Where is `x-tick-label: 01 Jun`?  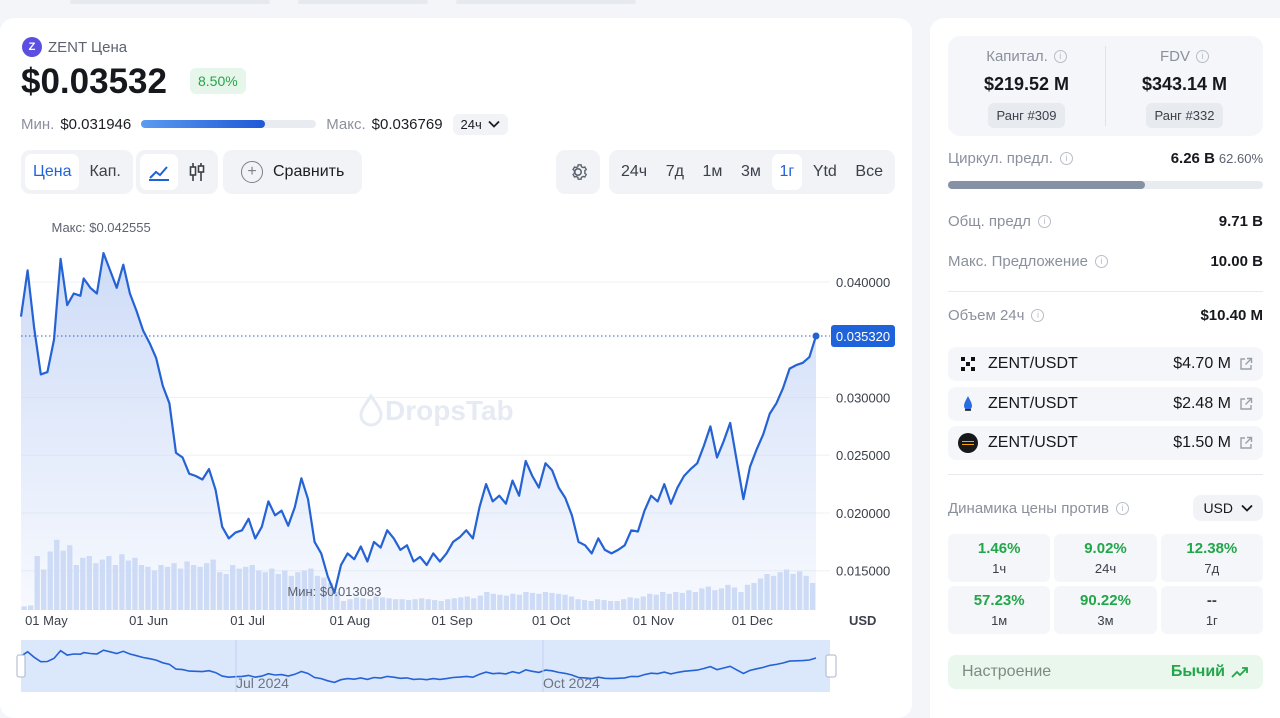 x-tick-label: 01 Jun is located at coordinates (148, 620).